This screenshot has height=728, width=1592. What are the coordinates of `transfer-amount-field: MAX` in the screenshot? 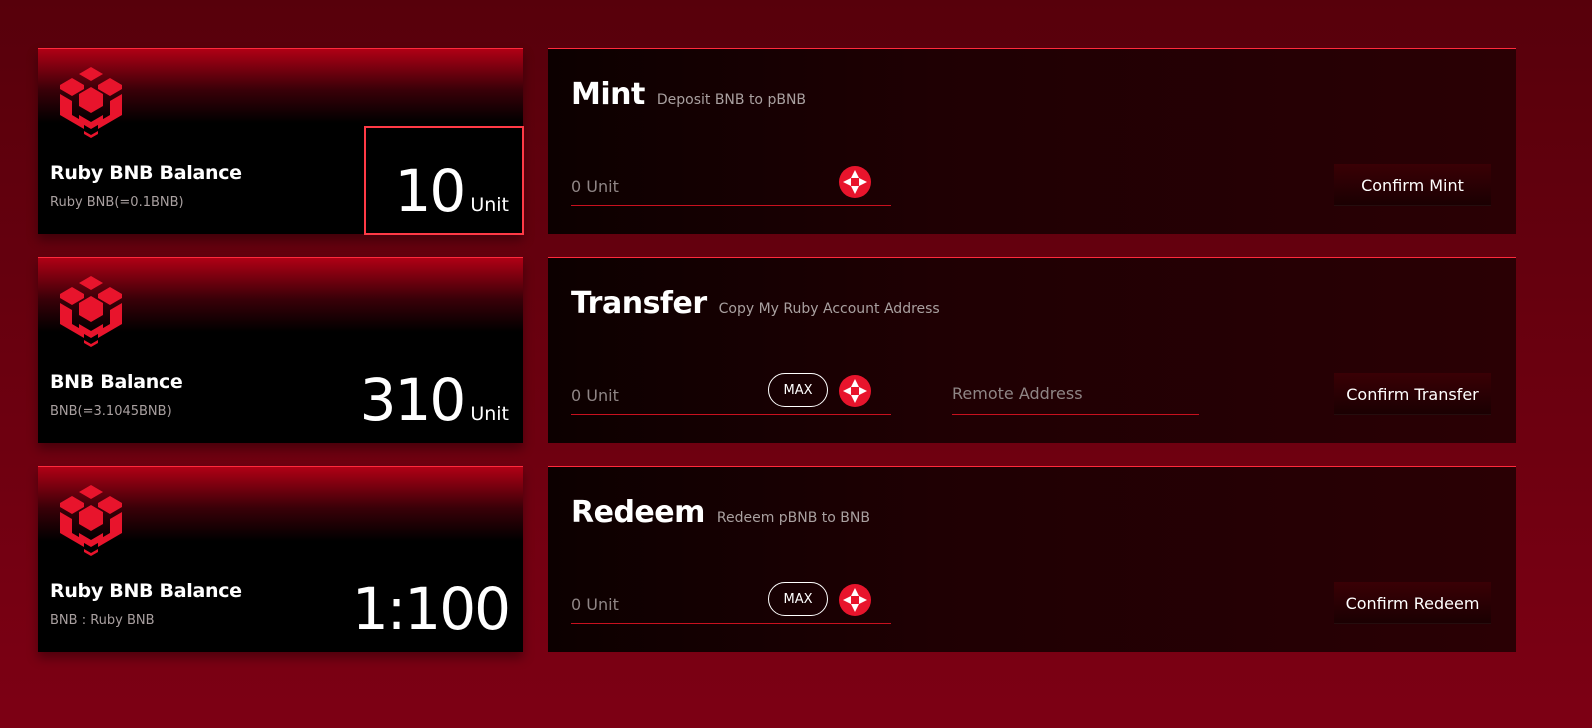 It's located at (731, 393).